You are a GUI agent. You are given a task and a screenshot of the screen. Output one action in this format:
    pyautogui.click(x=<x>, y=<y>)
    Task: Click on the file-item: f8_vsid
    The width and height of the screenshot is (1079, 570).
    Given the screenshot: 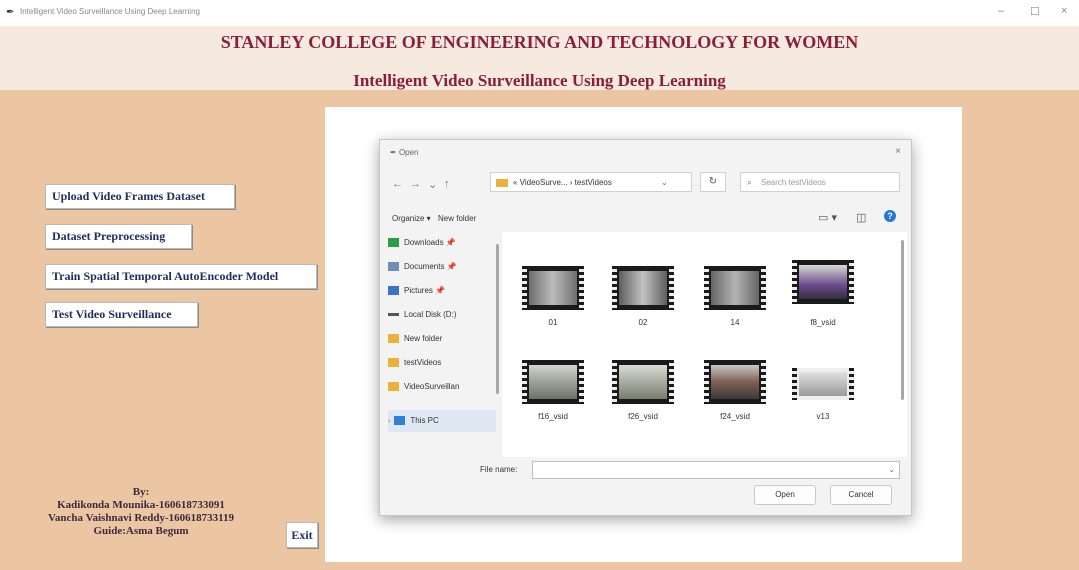 What is the action you would take?
    pyautogui.click(x=823, y=300)
    